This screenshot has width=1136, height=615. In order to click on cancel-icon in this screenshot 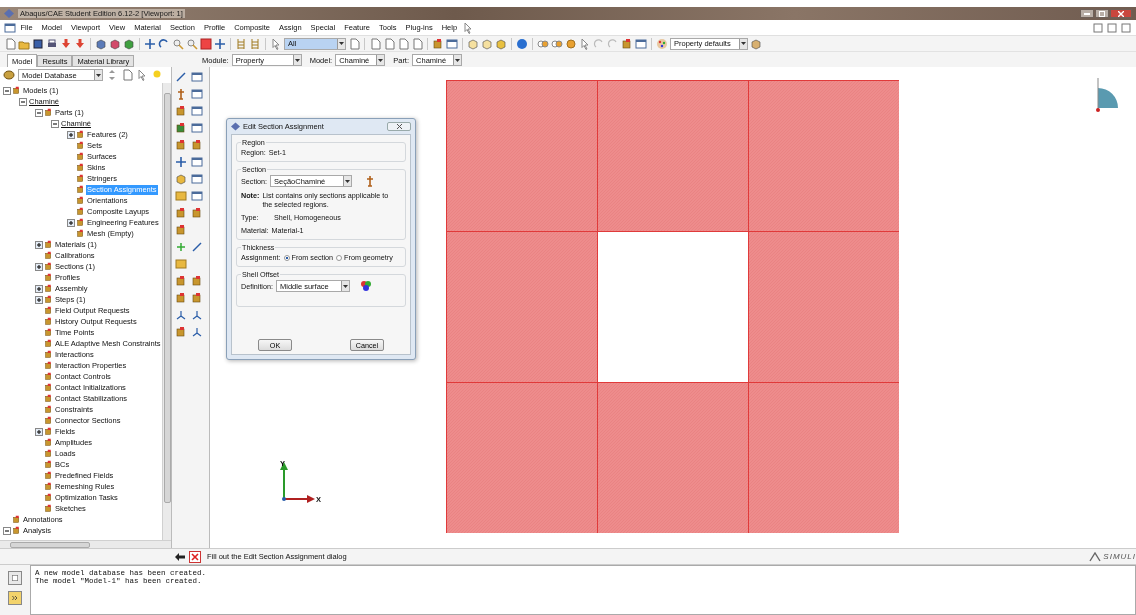, I will do `click(195, 556)`.